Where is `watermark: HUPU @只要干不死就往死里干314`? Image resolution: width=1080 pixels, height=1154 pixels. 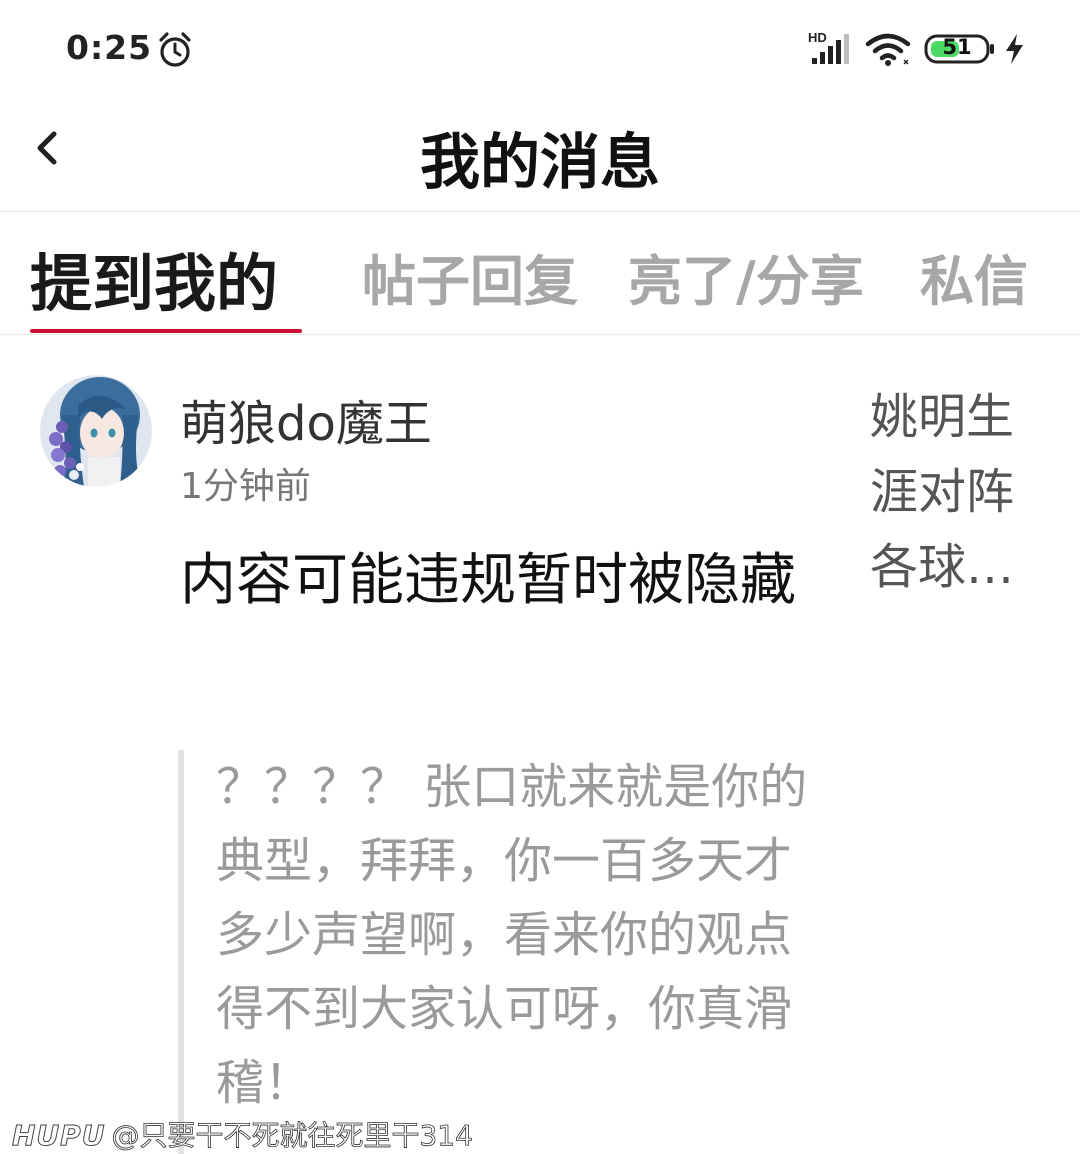 watermark: HUPU @只要干不死就往死里干314 is located at coordinates (242, 1134).